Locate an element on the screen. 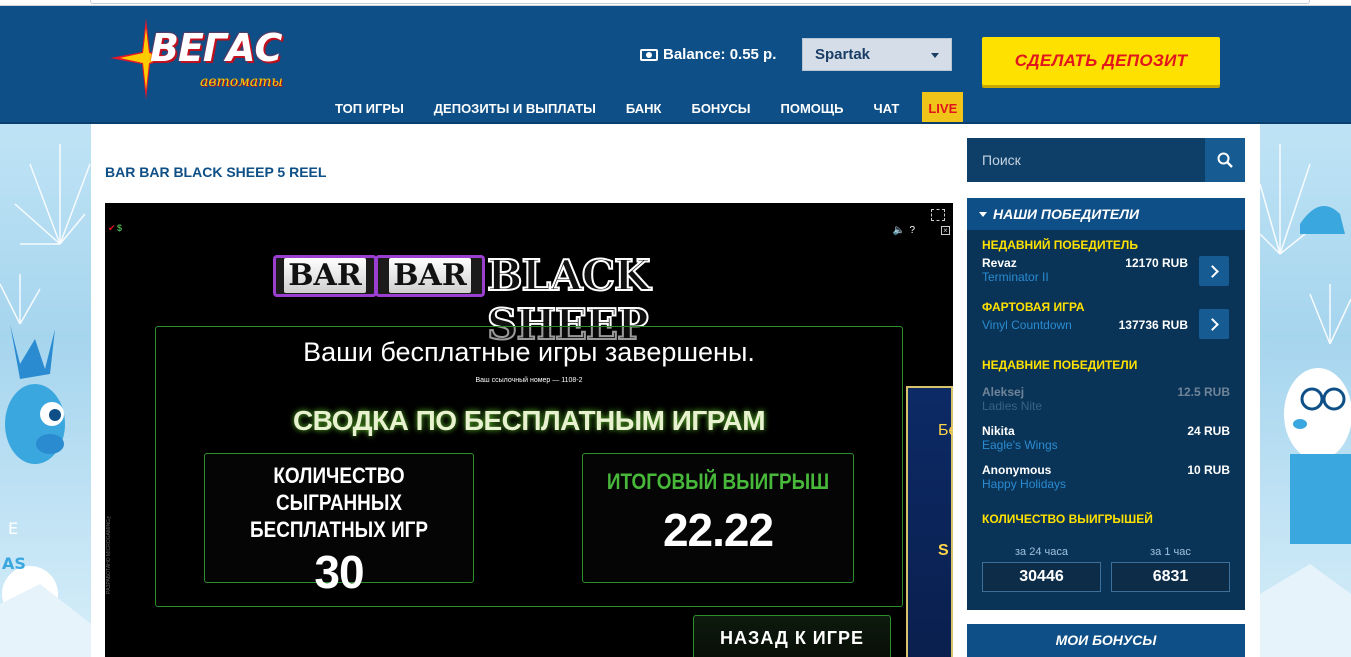 The image size is (1351, 657). page-title: BAR BAR BLACK SHEEP 5 REEL is located at coordinates (216, 172).